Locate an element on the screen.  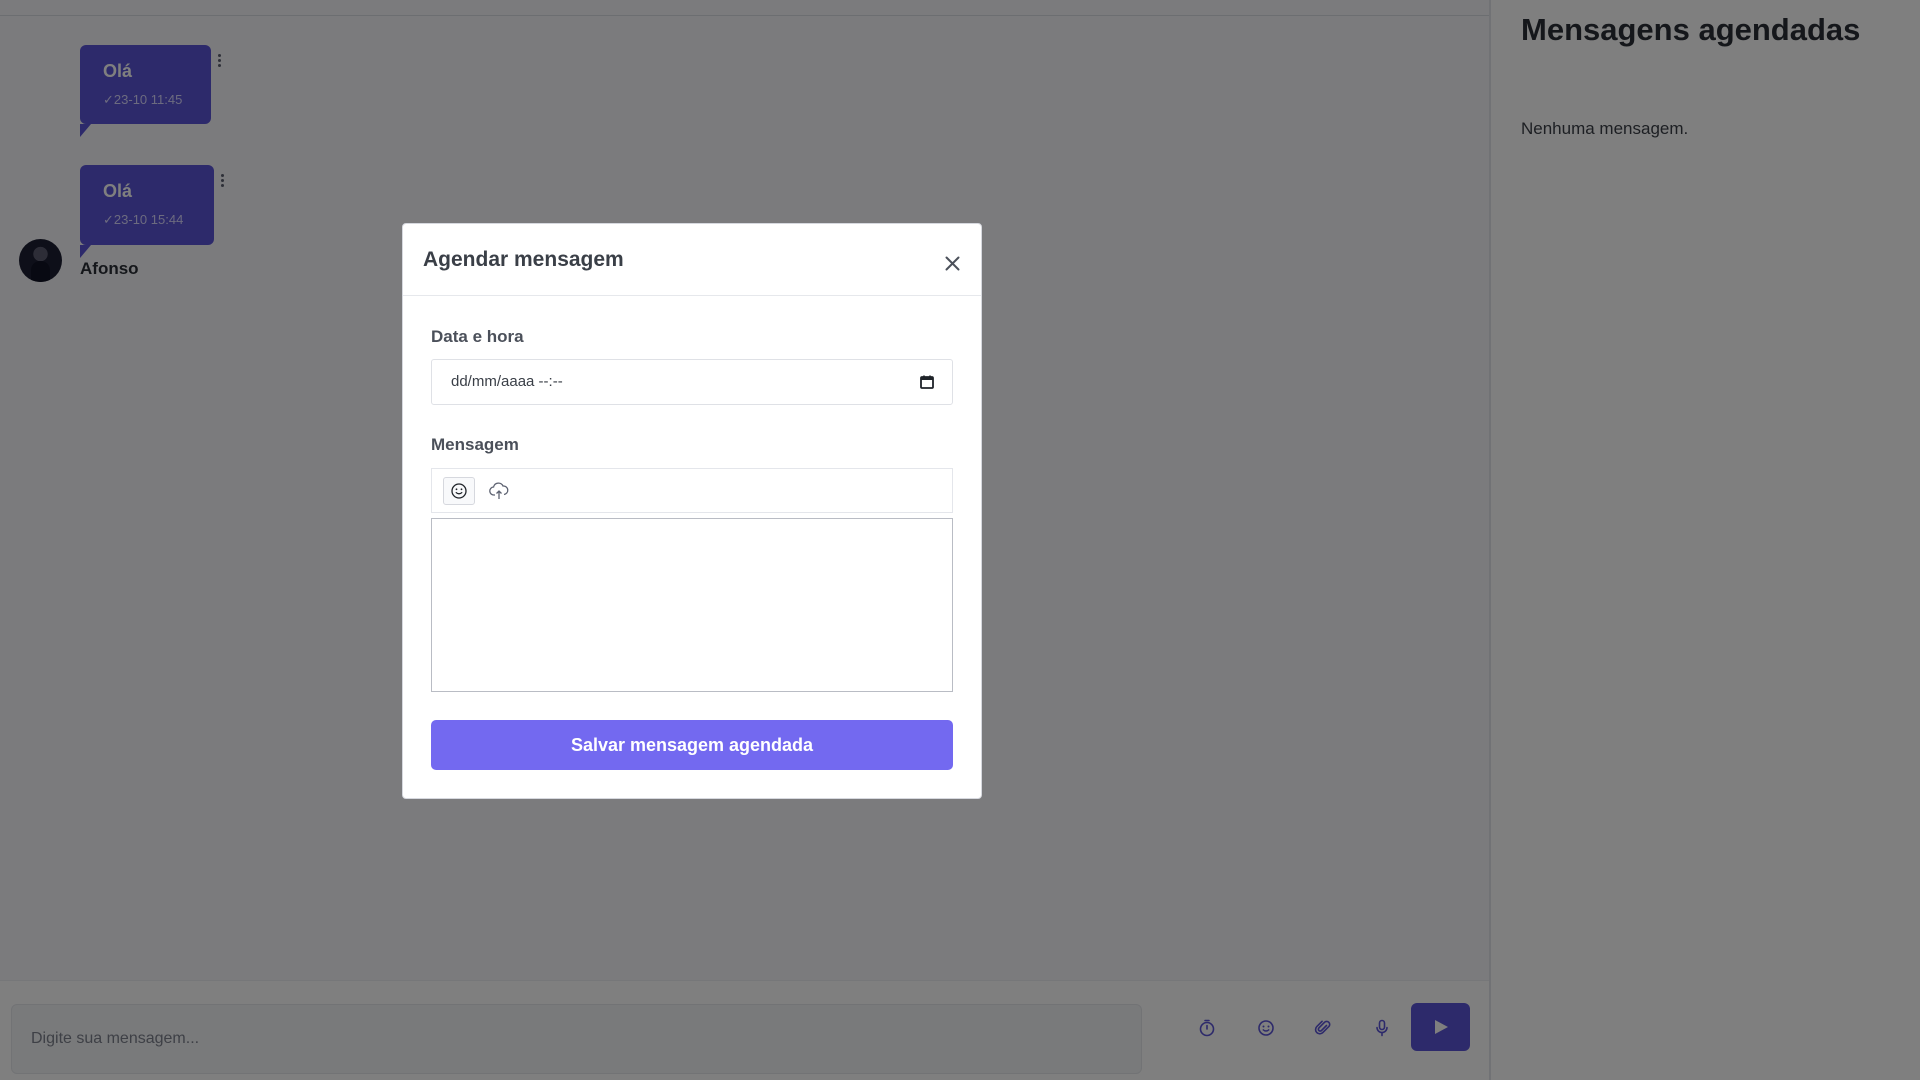
cloud-upload-icon is located at coordinates (499, 490).